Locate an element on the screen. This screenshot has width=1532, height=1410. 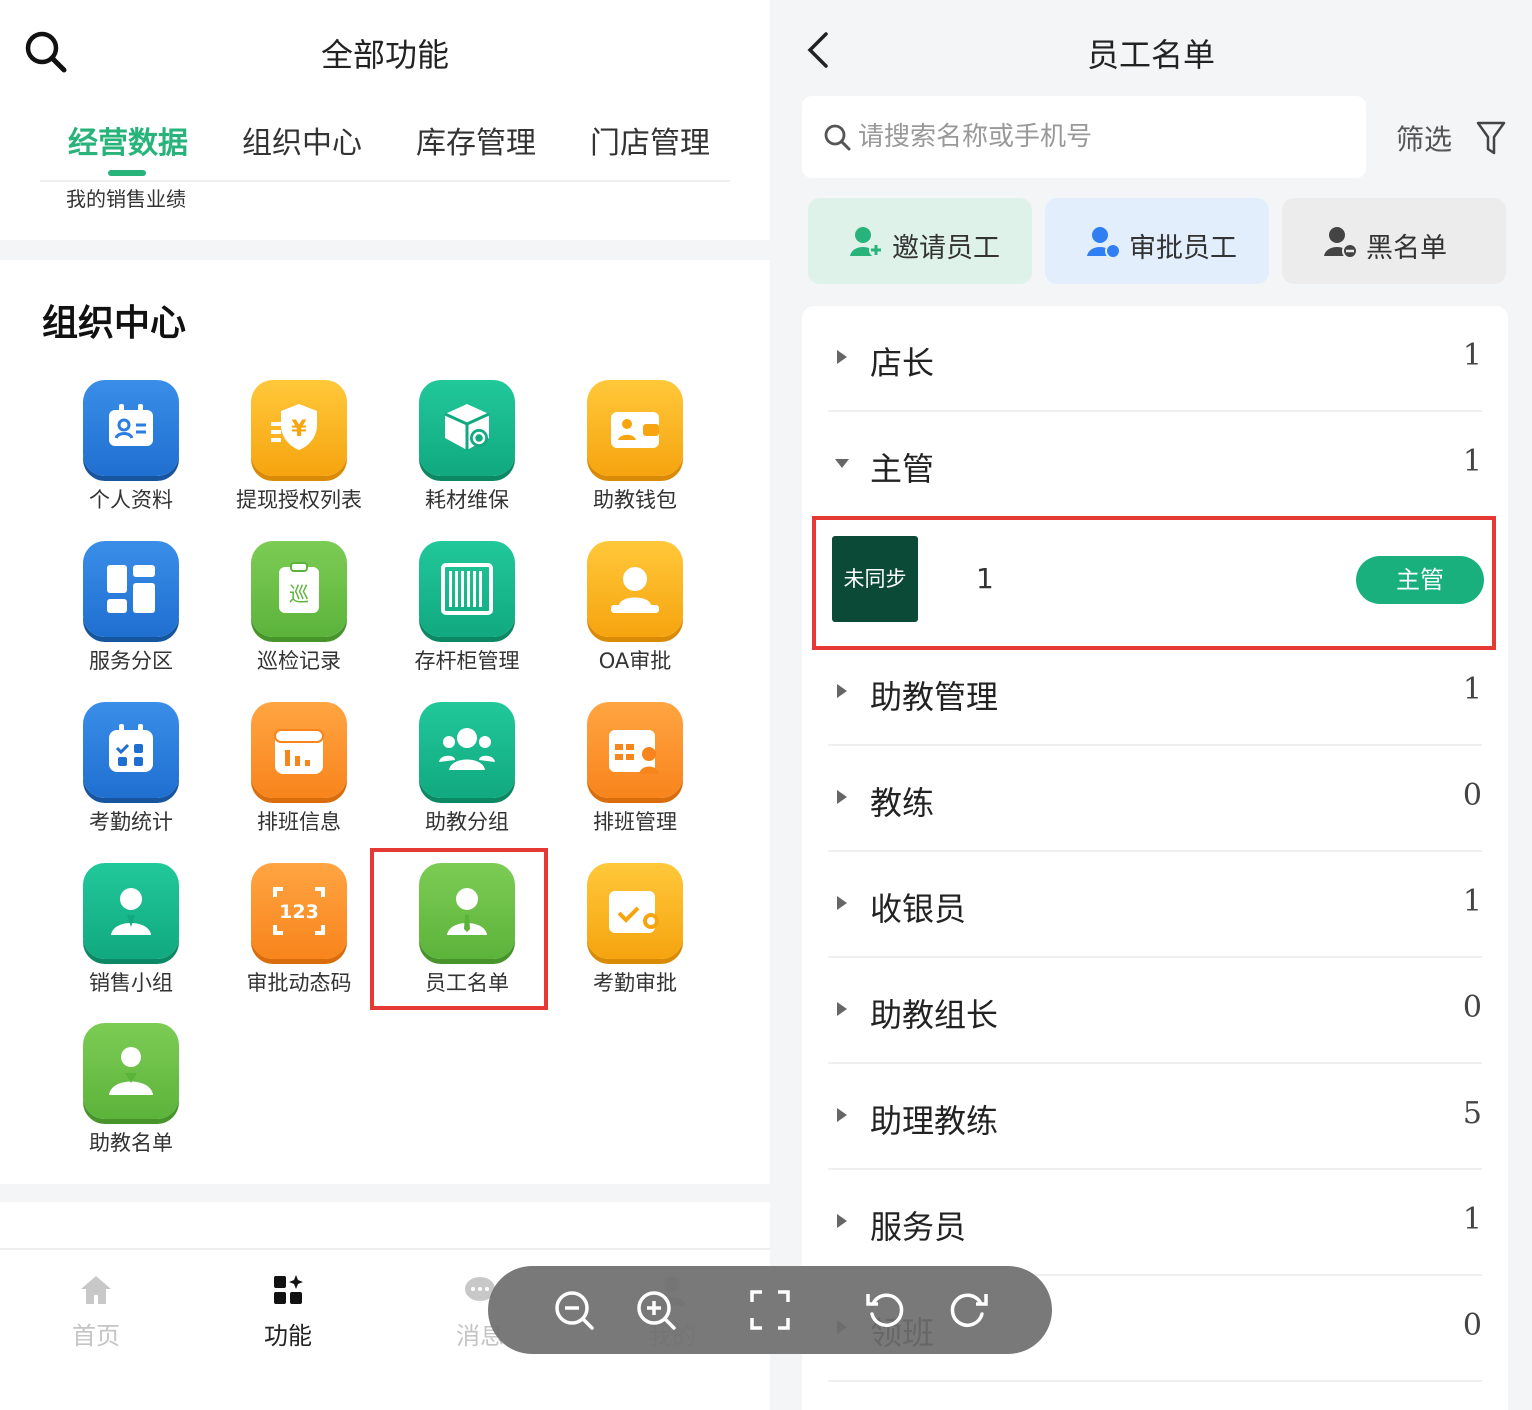
grid-item-label: 排班管理 is located at coordinates (635, 822).